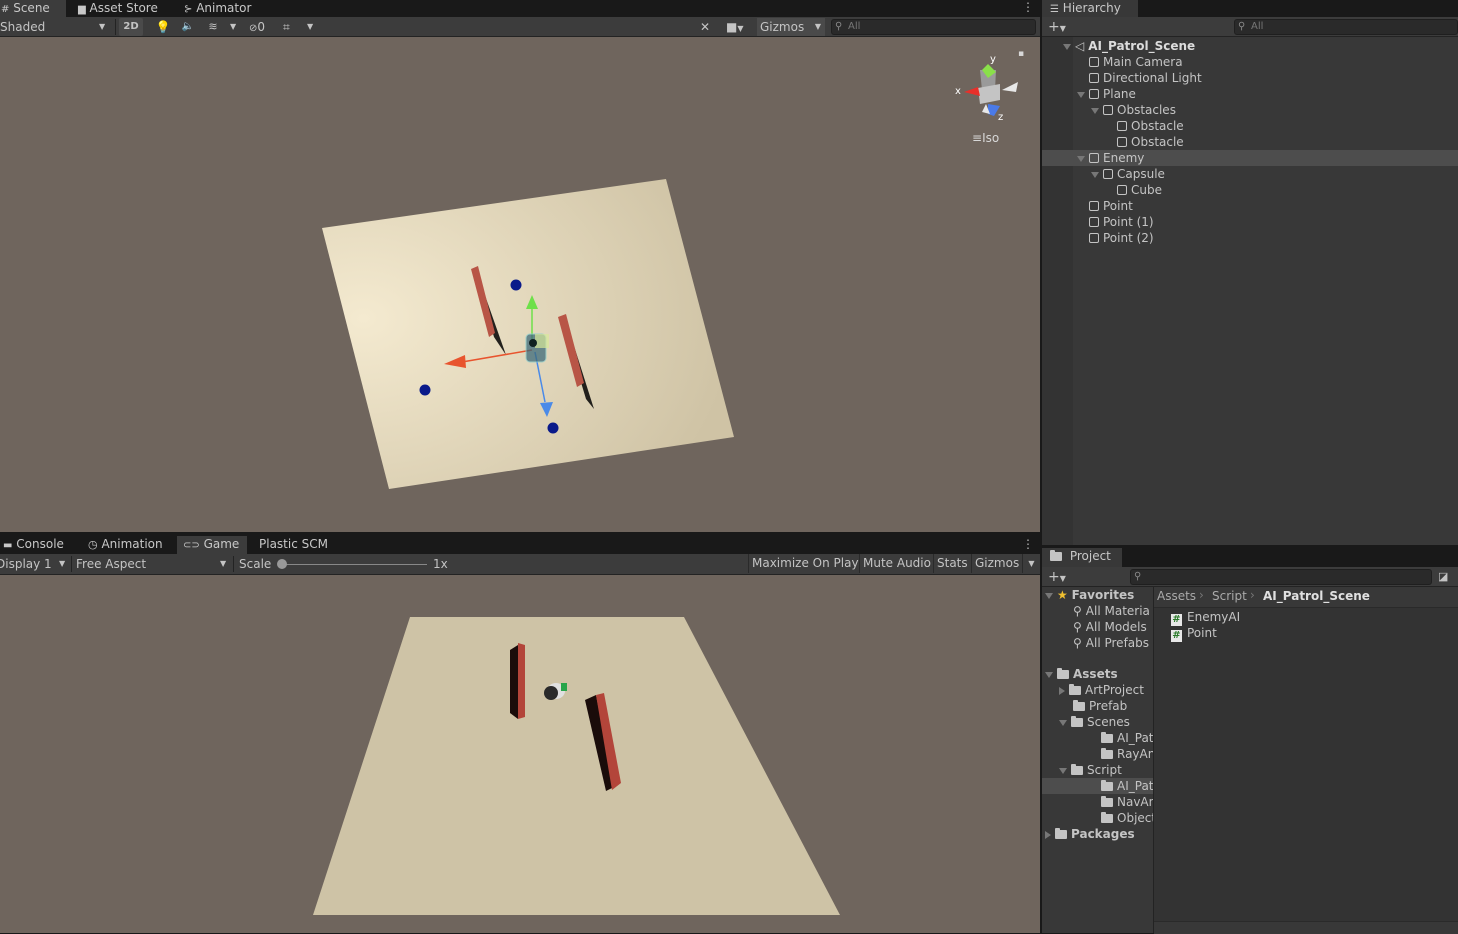 The width and height of the screenshot is (1458, 934). Describe the element at coordinates (131, 27) in the screenshot. I see `toggle-2d-button: 2D` at that location.